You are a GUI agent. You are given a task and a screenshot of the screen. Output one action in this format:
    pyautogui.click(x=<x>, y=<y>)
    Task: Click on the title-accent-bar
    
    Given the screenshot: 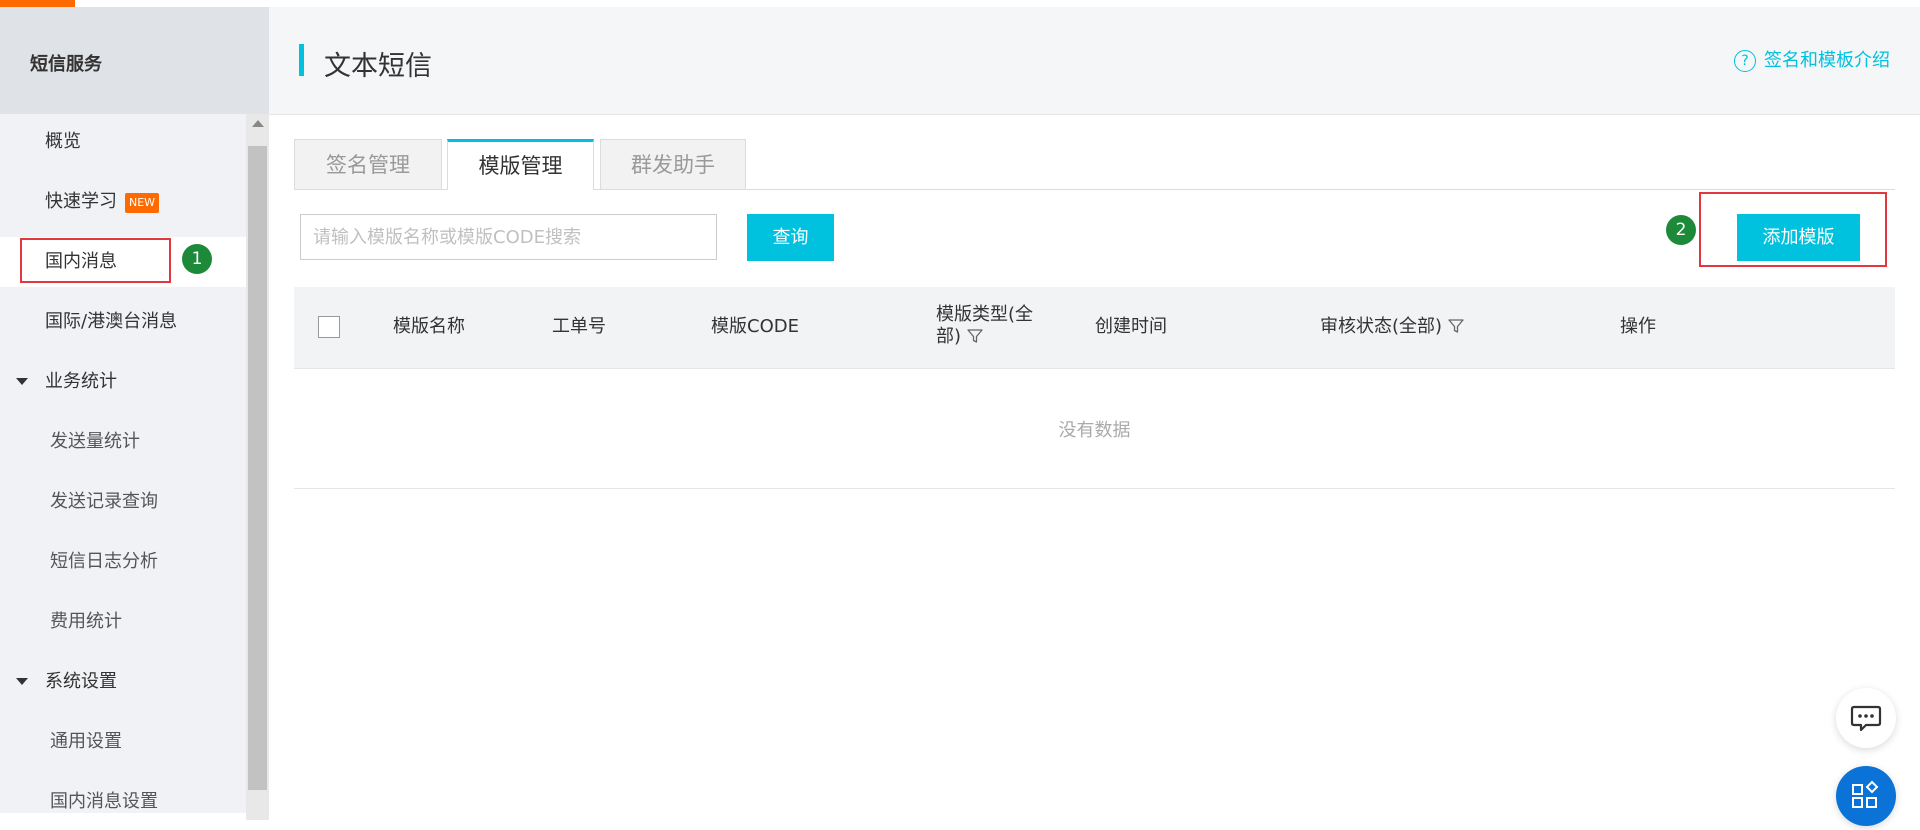 What is the action you would take?
    pyautogui.click(x=301, y=60)
    